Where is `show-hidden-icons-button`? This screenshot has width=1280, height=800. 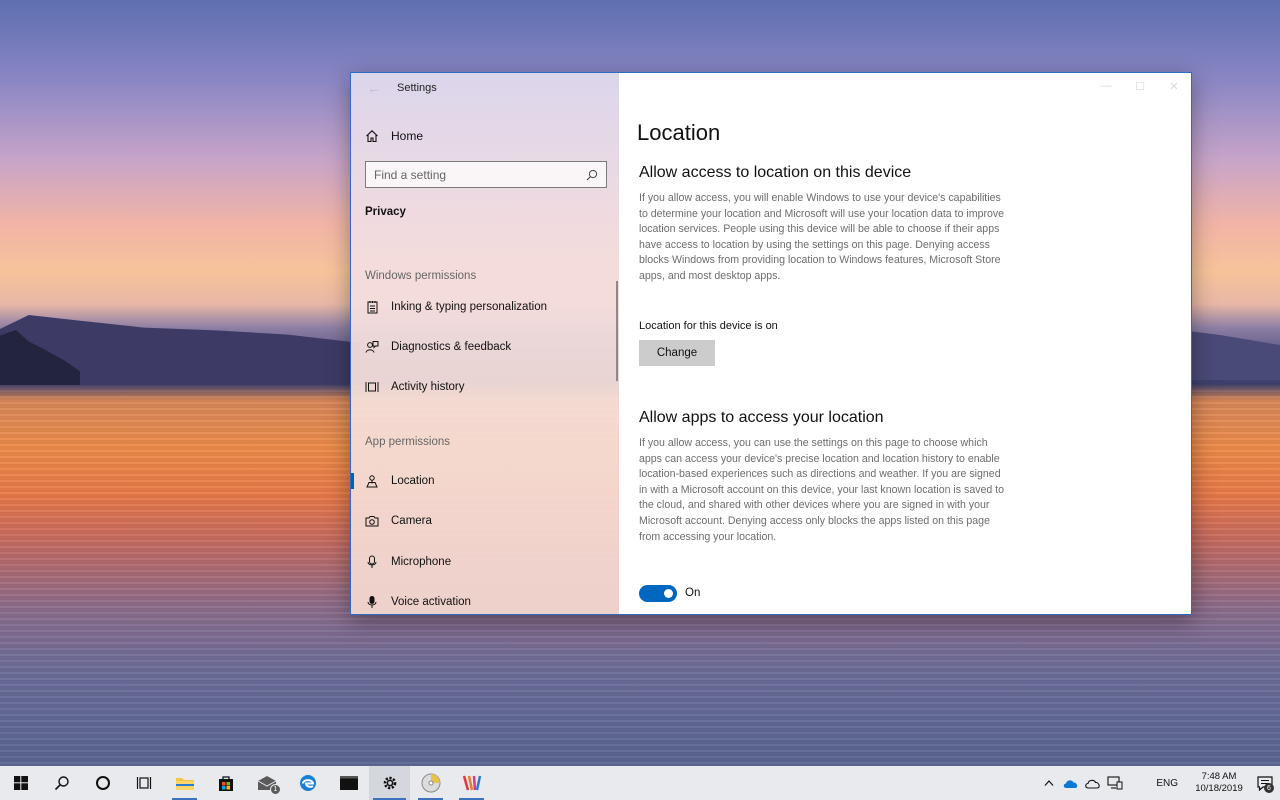 show-hidden-icons-button is located at coordinates (1049, 783).